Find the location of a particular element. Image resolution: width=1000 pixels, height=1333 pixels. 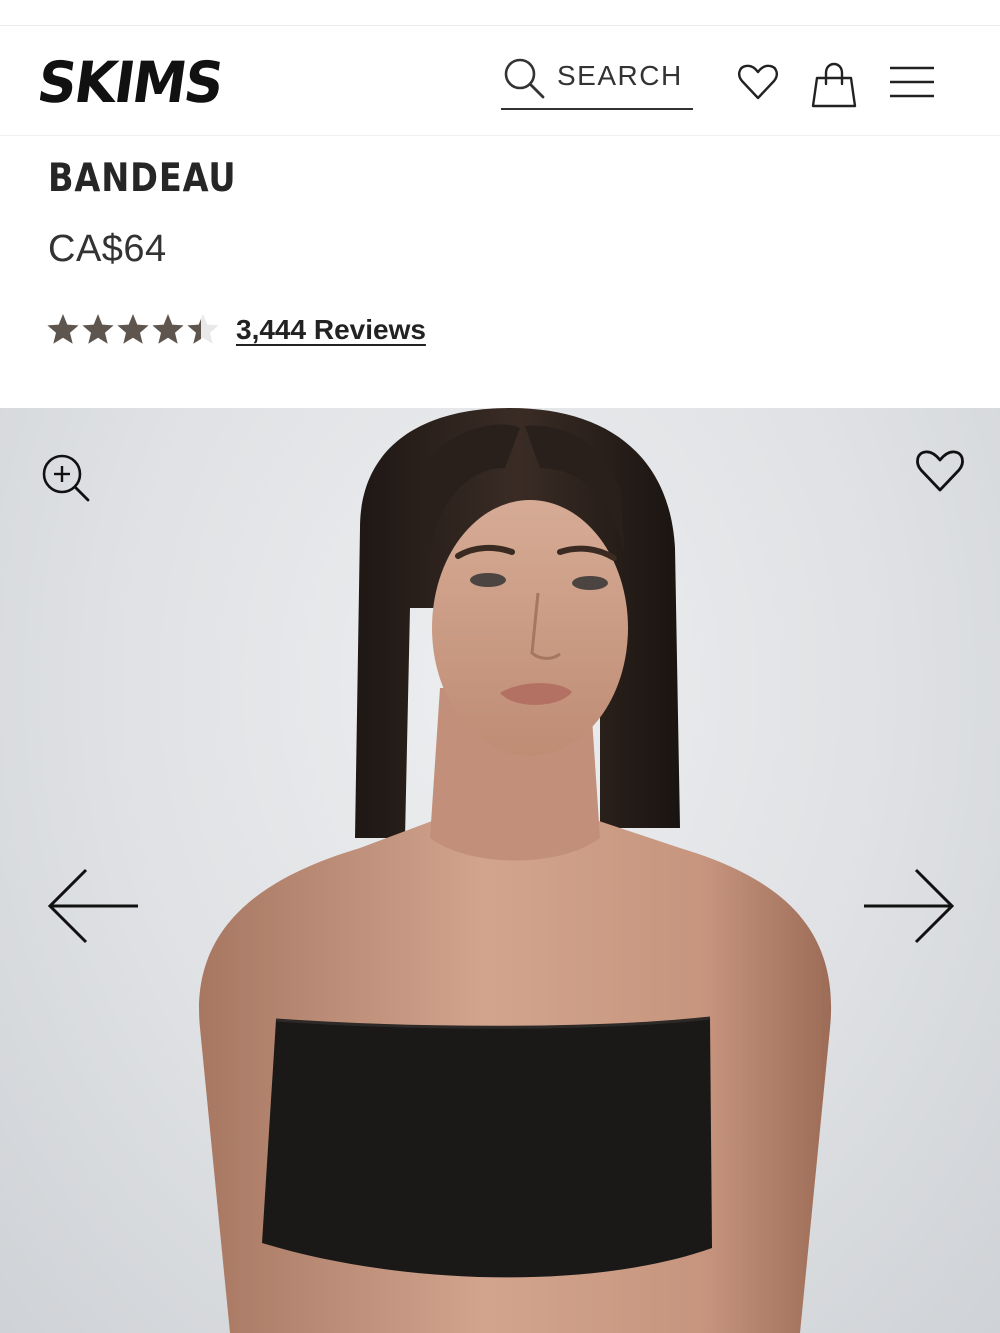

half-star-icon is located at coordinates (203, 329).